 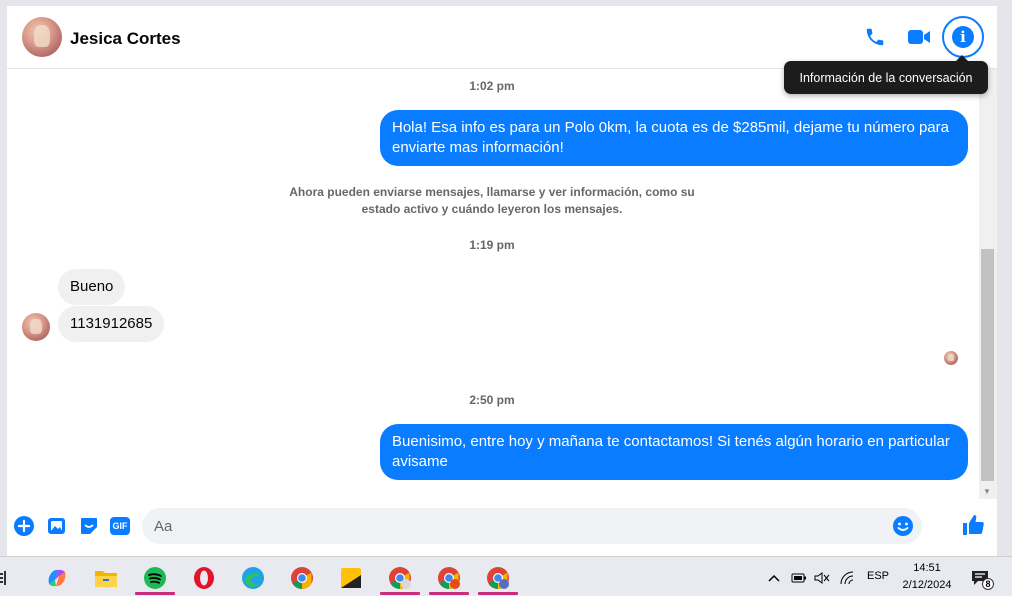 What do you see at coordinates (57, 578) in the screenshot?
I see `copilot-icon` at bounding box center [57, 578].